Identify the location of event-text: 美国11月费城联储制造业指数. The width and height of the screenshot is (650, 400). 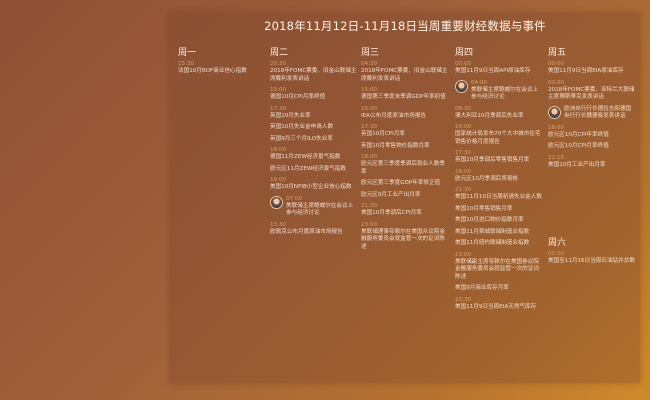
(492, 231).